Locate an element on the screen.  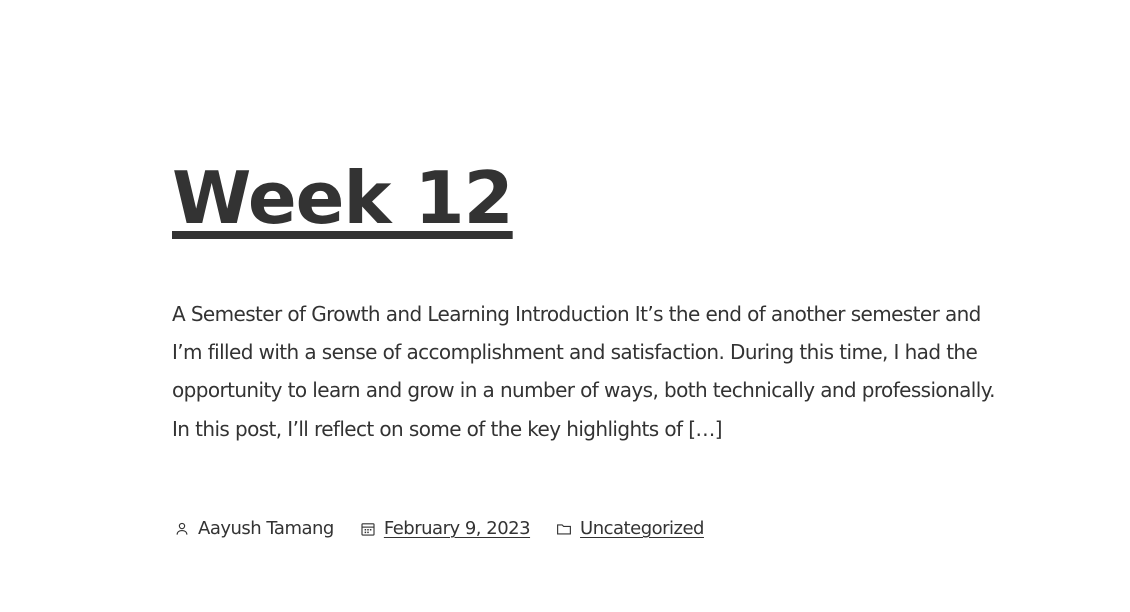
folder-icon is located at coordinates (564, 529).